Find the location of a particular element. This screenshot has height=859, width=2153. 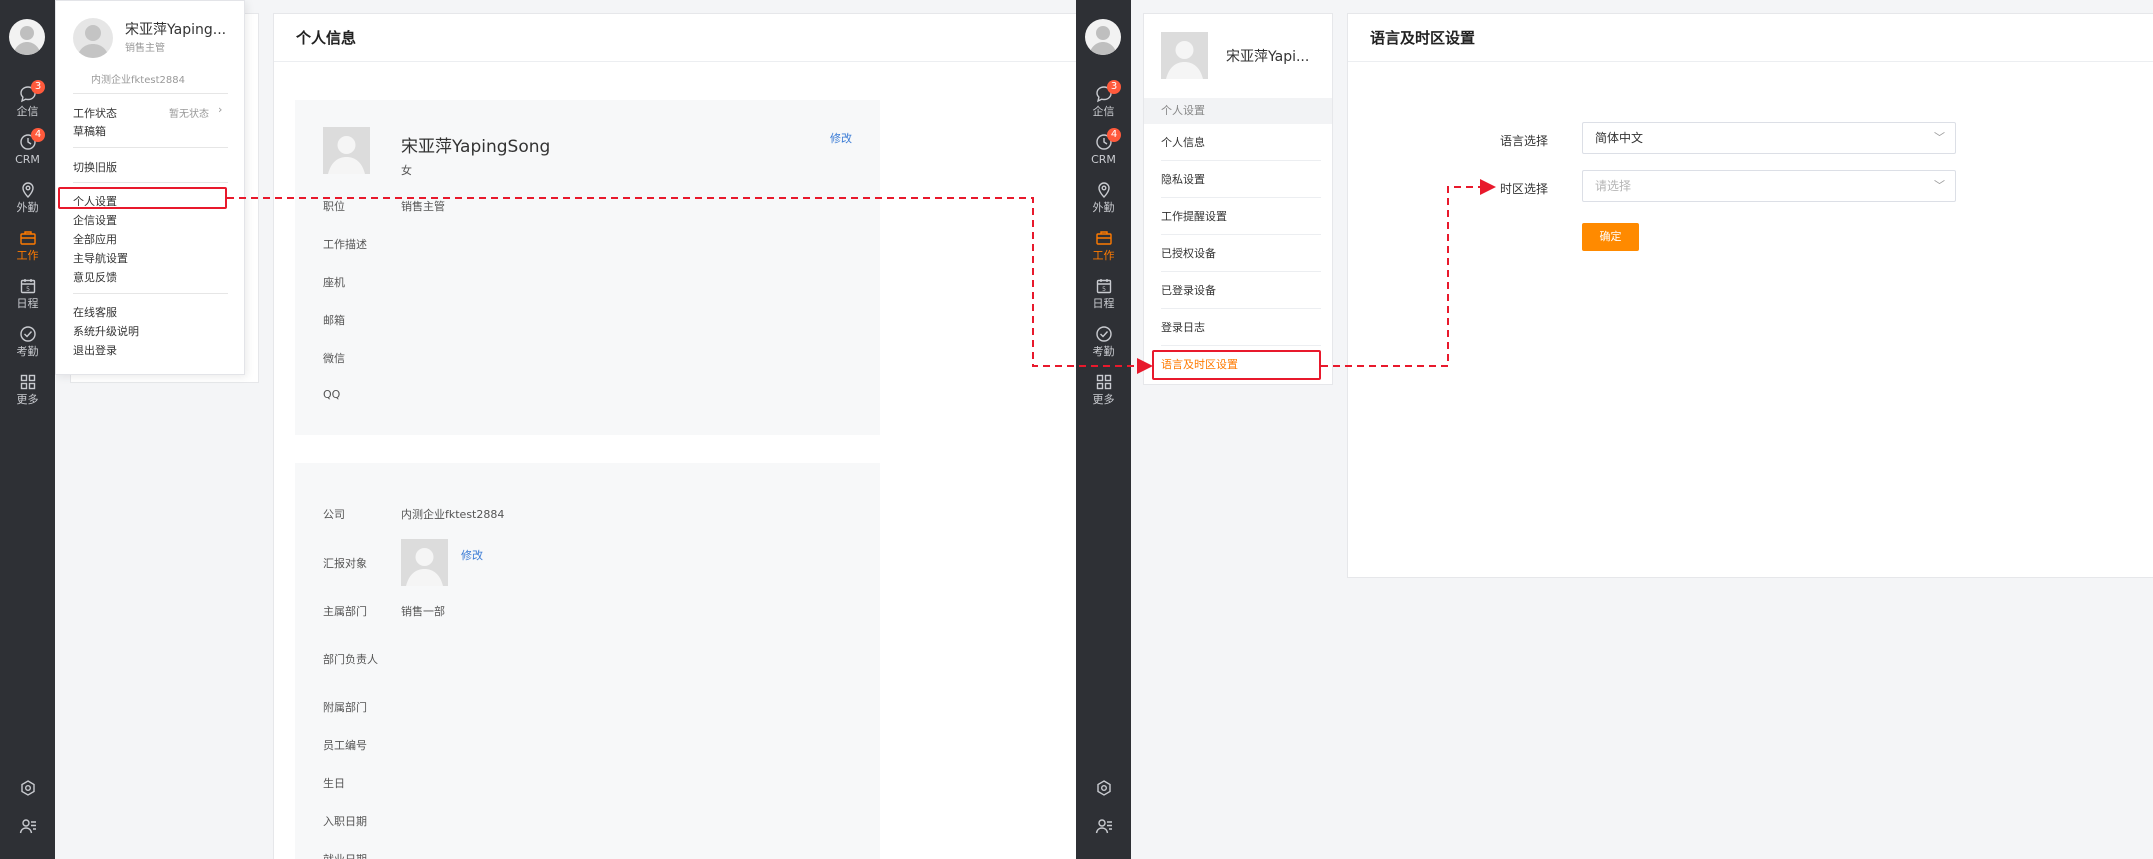

work-status-value: 暂无状态 is located at coordinates (189, 114).